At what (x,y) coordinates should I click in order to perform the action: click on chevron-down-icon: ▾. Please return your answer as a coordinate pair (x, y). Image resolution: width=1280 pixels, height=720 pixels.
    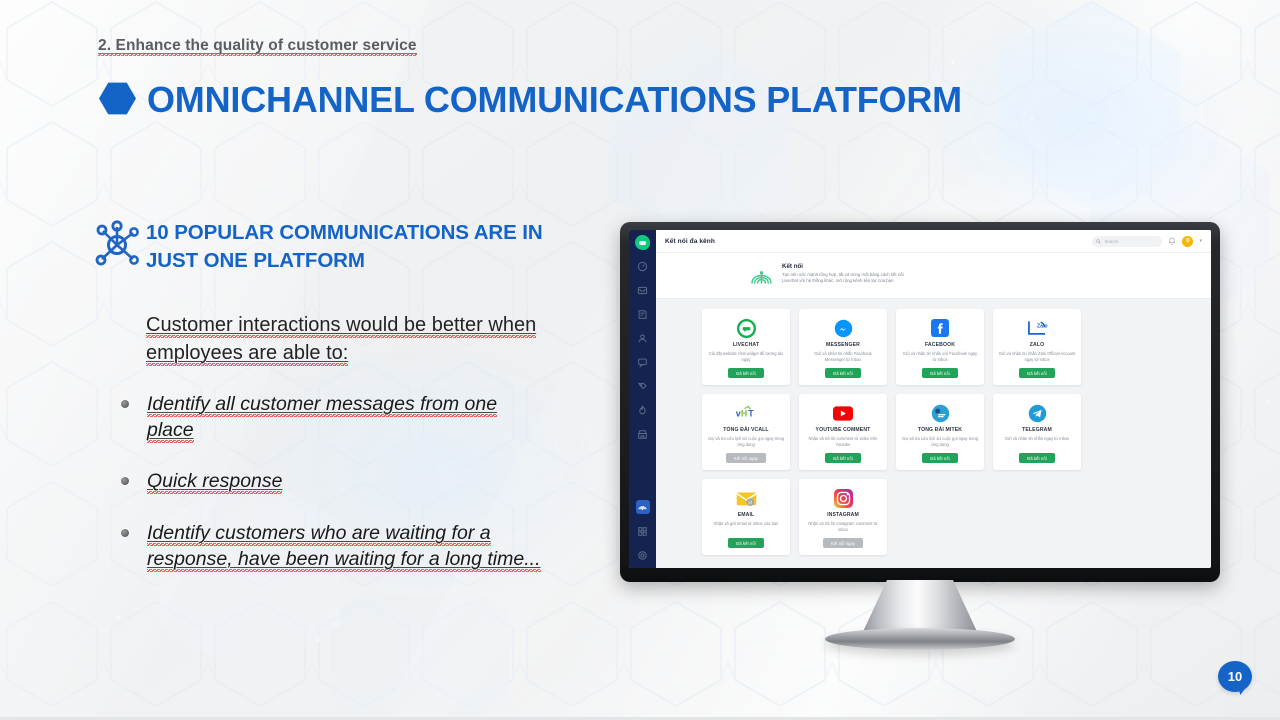
    Looking at the image, I should click on (1200, 241).